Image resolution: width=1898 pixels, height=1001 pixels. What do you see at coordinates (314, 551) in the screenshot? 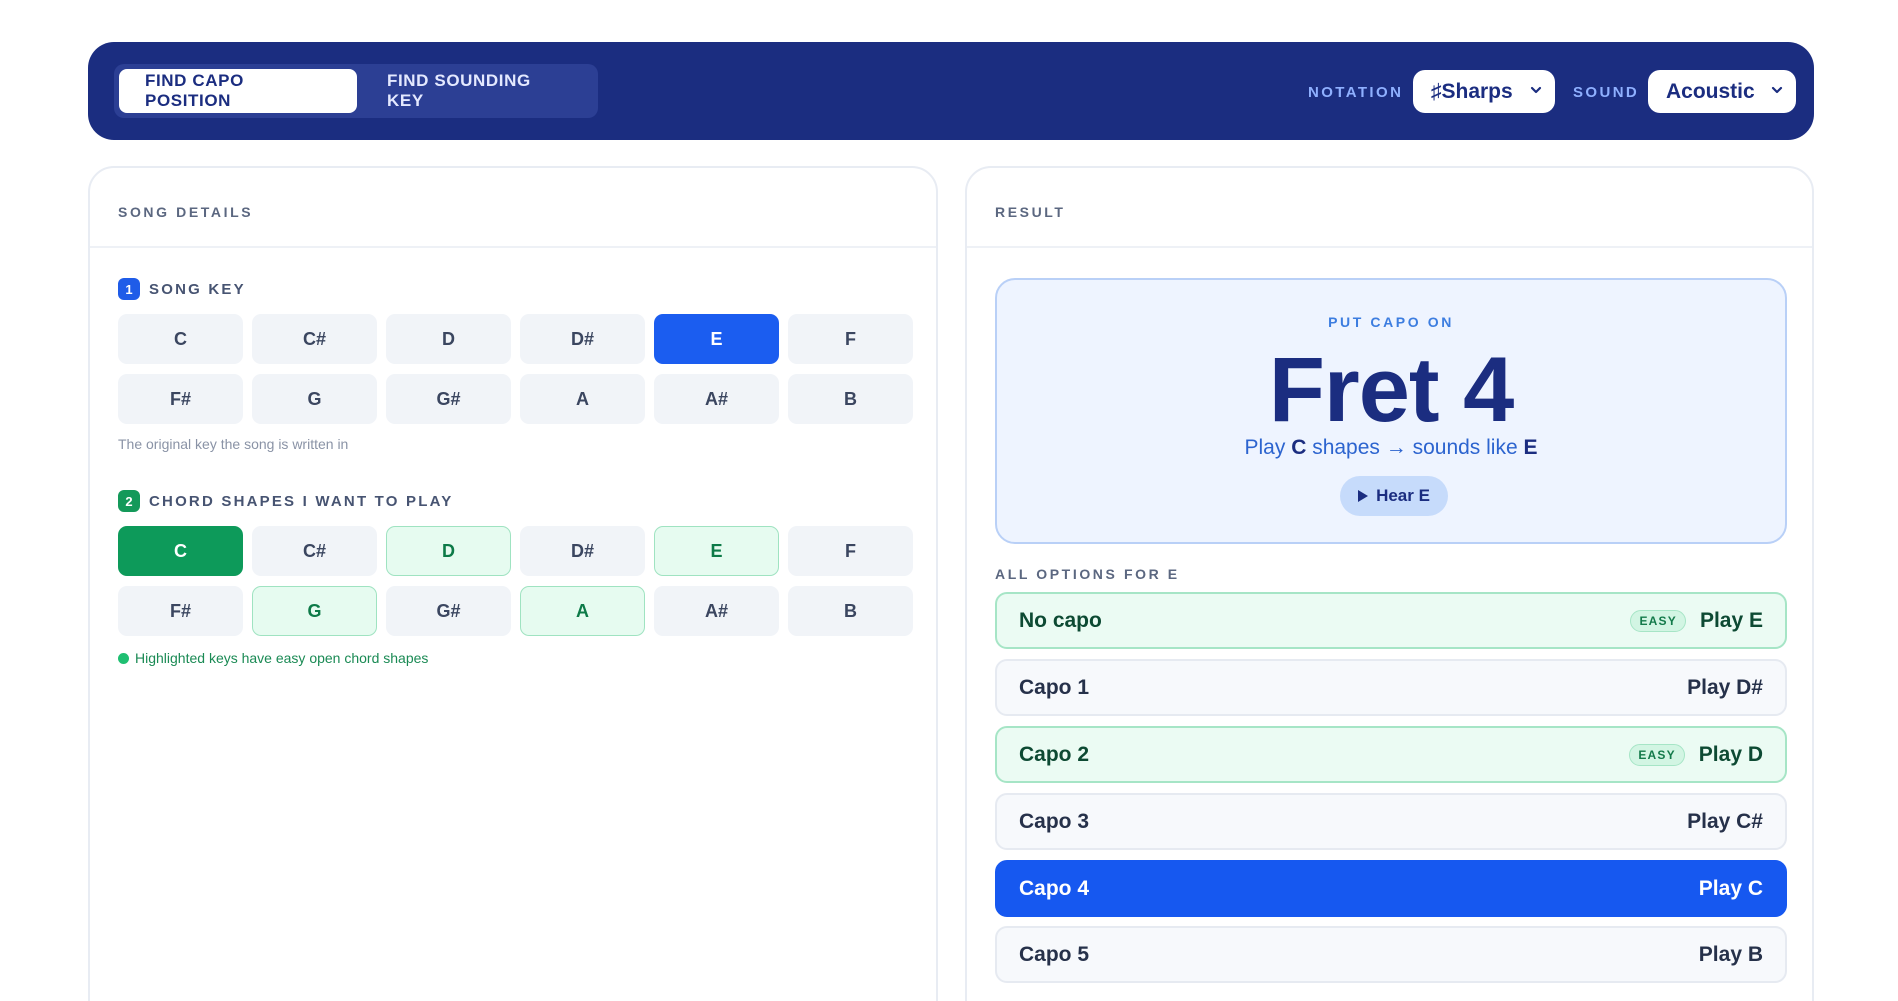
I see `chord-shape-button: C#` at bounding box center [314, 551].